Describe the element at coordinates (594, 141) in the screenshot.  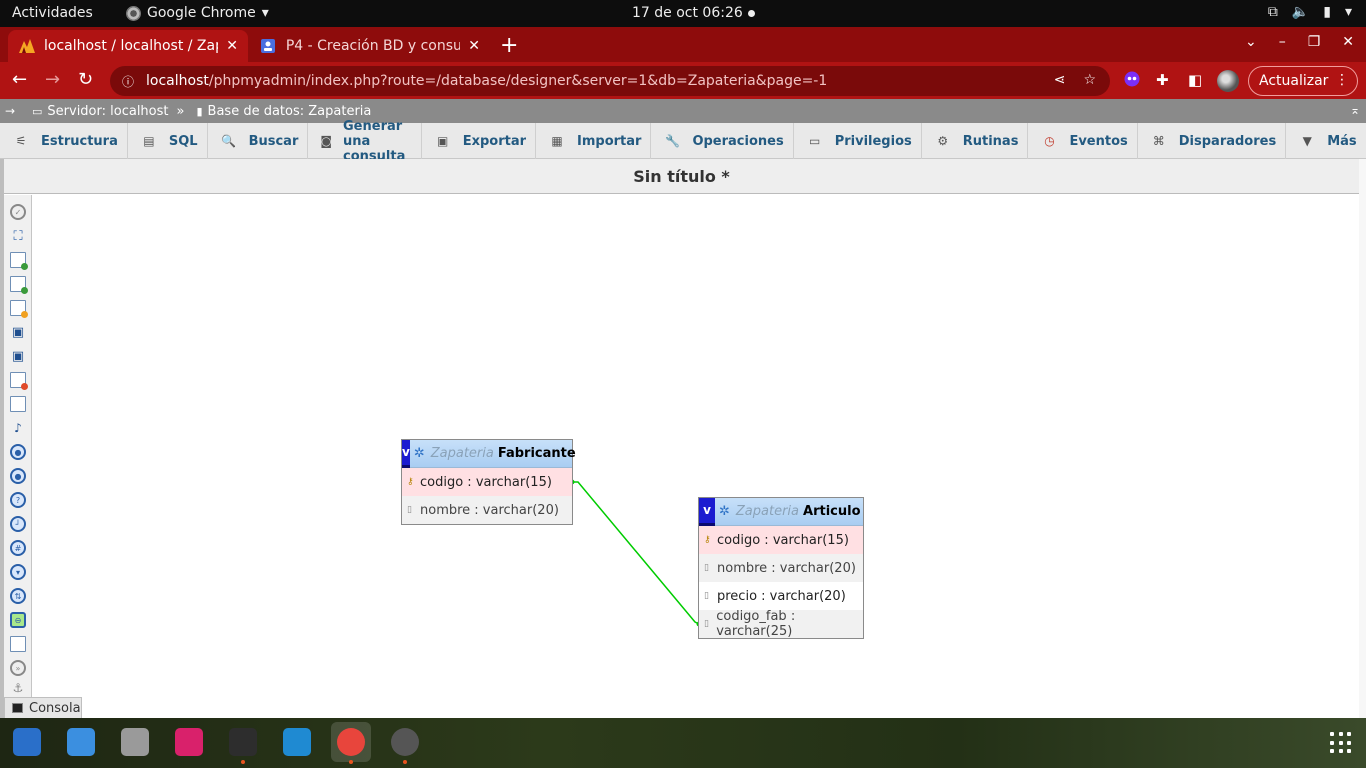
I see `tab-import: ▦ Importar` at that location.